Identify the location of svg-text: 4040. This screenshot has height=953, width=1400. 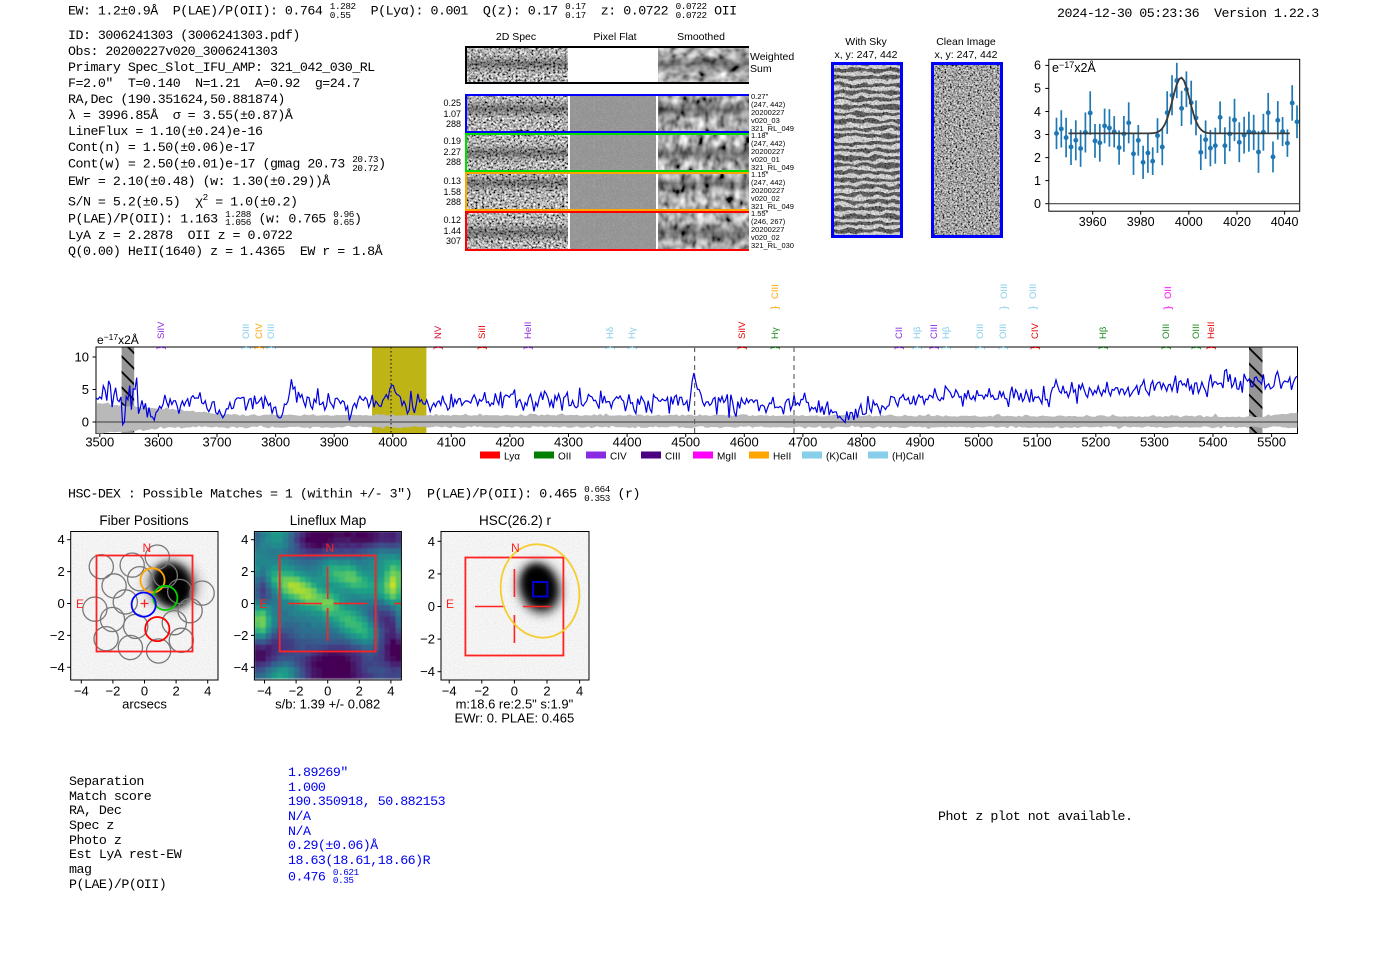
(1285, 222).